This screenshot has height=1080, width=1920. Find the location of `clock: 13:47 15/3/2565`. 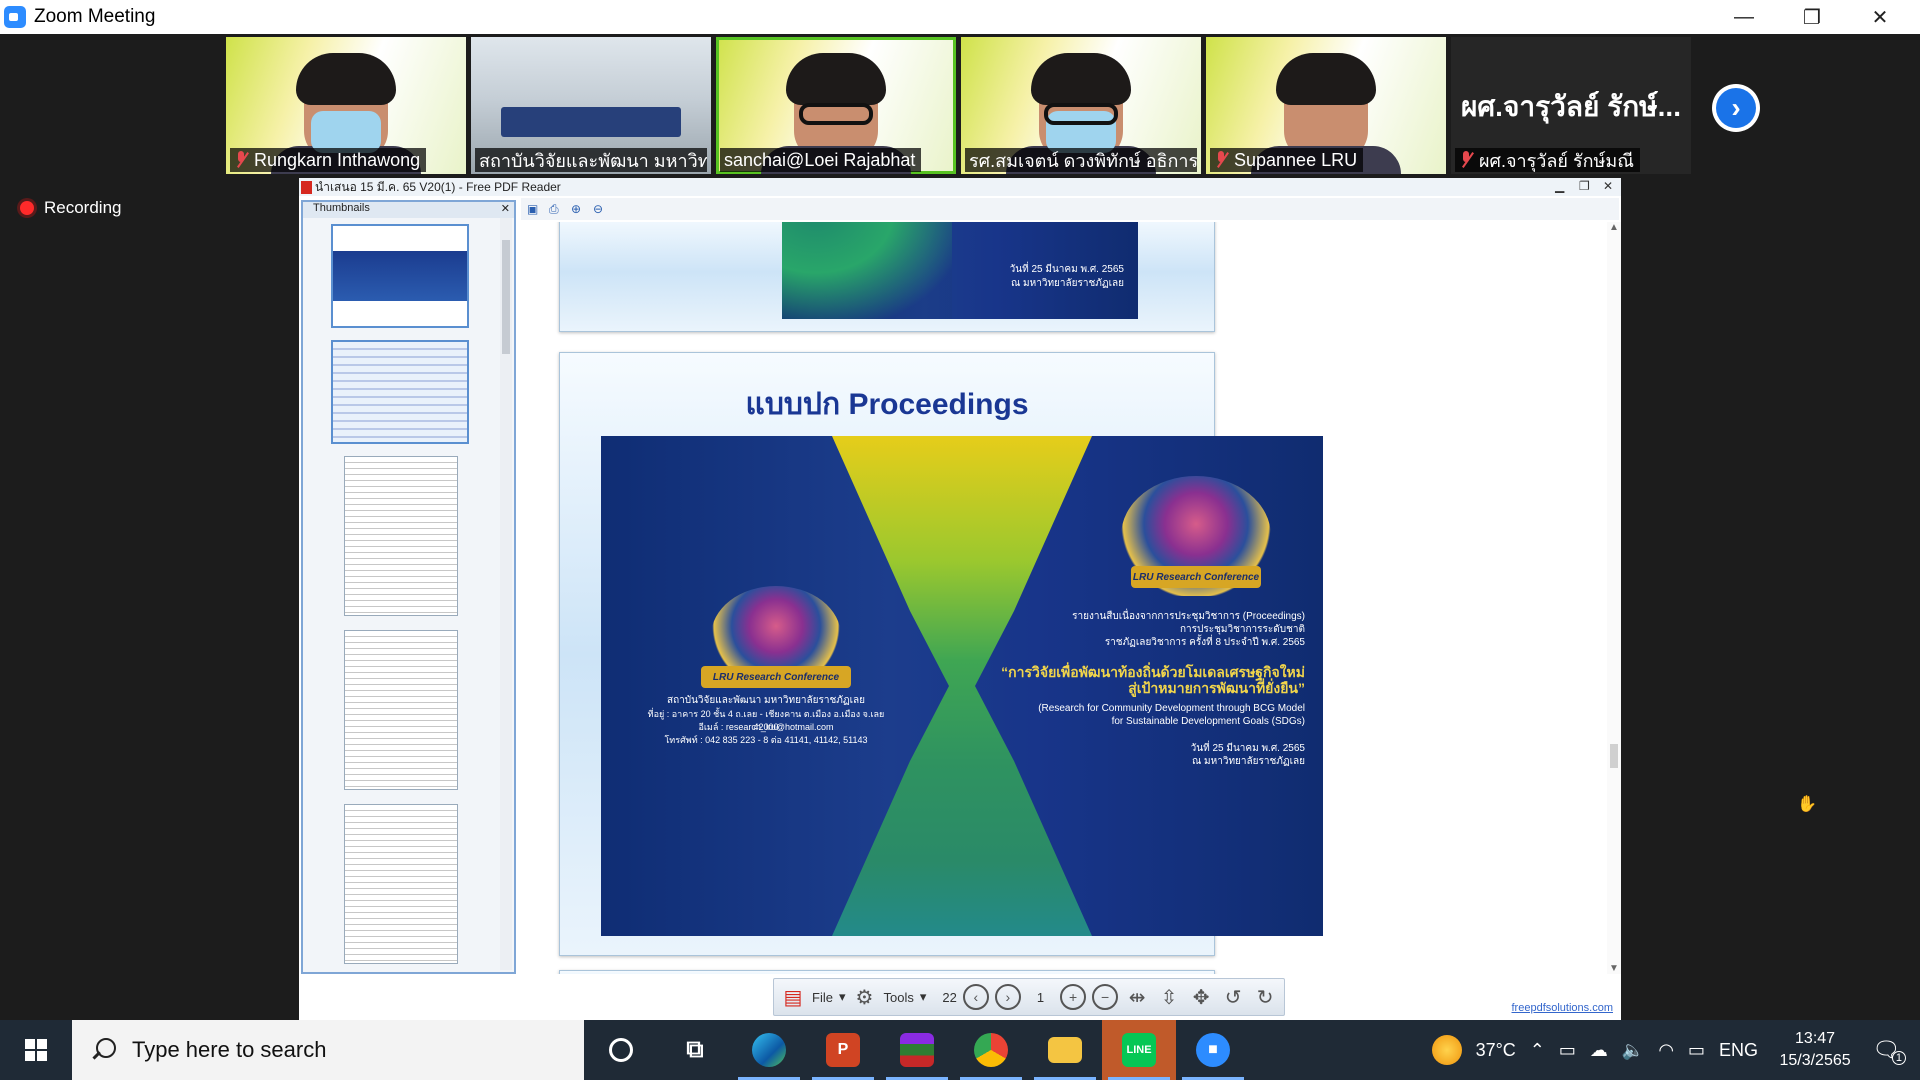

clock: 13:47 15/3/2565 is located at coordinates (1815, 1050).